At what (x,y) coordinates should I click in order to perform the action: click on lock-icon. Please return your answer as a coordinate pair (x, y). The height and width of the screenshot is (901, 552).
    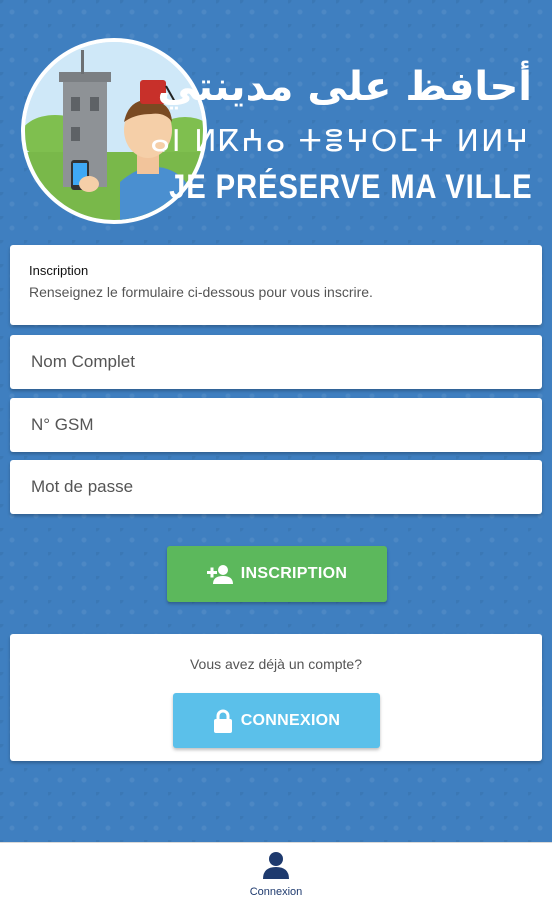
    Looking at the image, I should click on (223, 721).